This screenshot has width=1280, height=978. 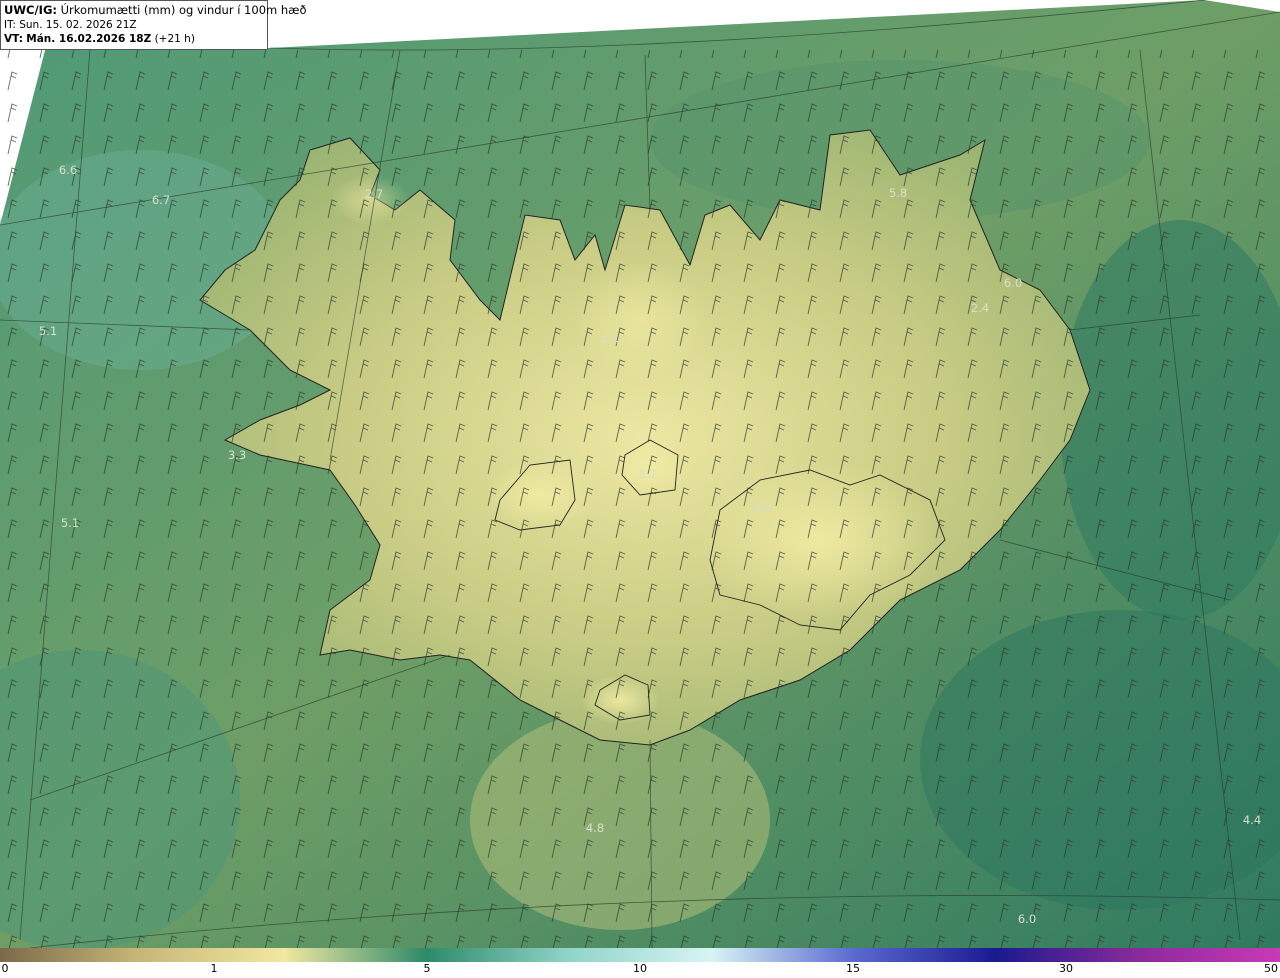 What do you see at coordinates (980, 308) in the screenshot?
I see `value-label: 2.4` at bounding box center [980, 308].